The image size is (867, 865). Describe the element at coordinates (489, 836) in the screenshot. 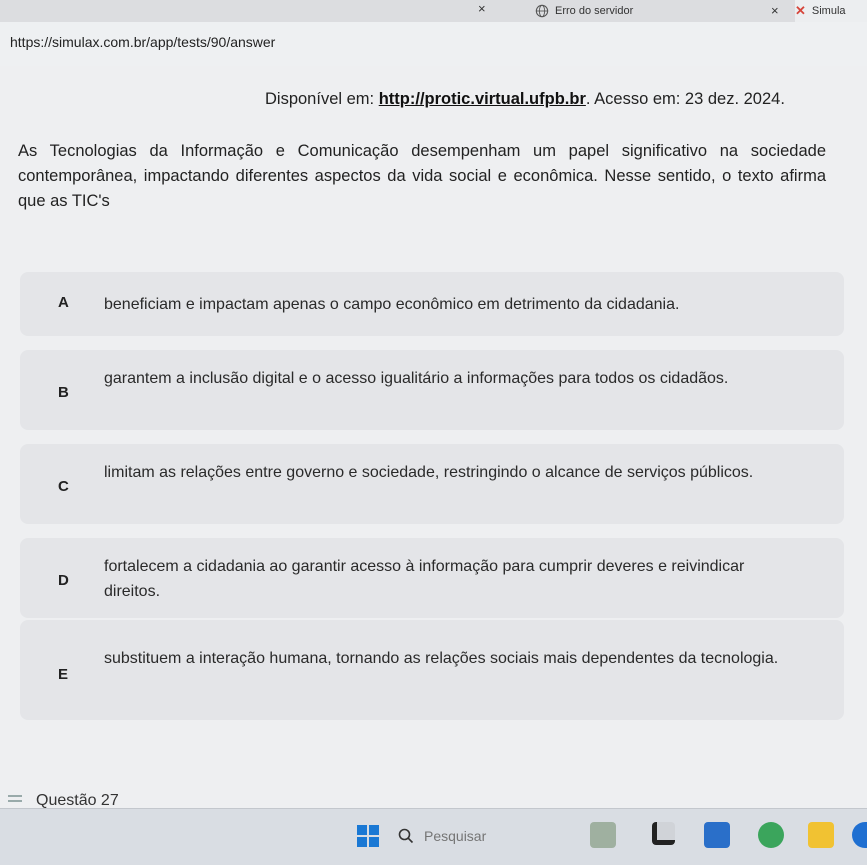

I see `search-input` at that location.